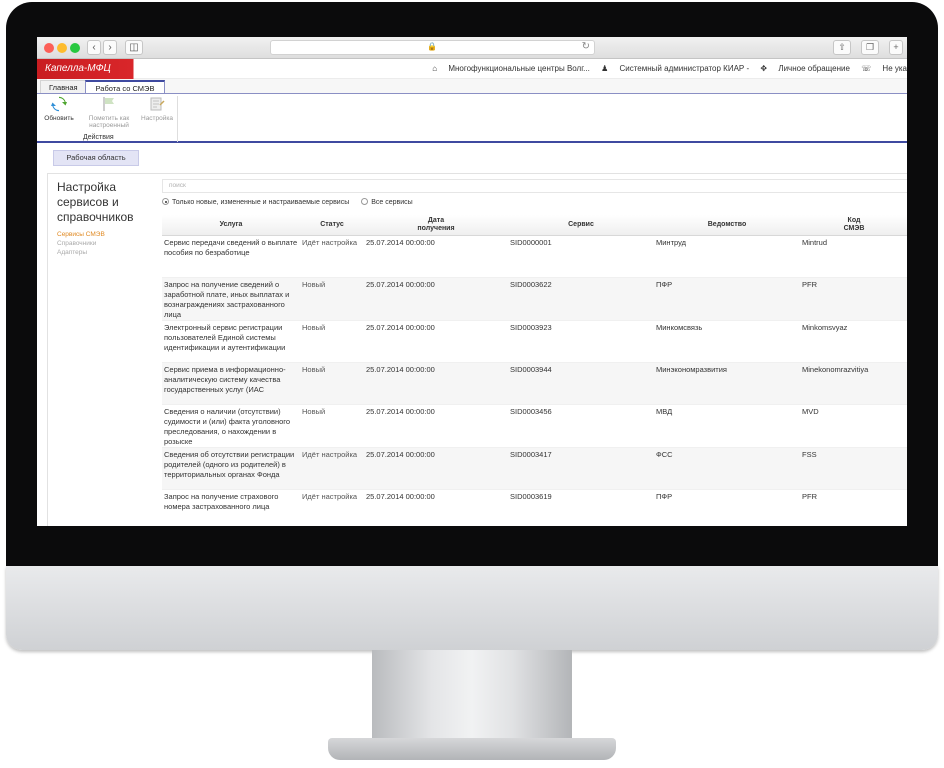 The image size is (944, 768). What do you see at coordinates (534, 186) in the screenshot?
I see `search-input: поиск` at bounding box center [534, 186].